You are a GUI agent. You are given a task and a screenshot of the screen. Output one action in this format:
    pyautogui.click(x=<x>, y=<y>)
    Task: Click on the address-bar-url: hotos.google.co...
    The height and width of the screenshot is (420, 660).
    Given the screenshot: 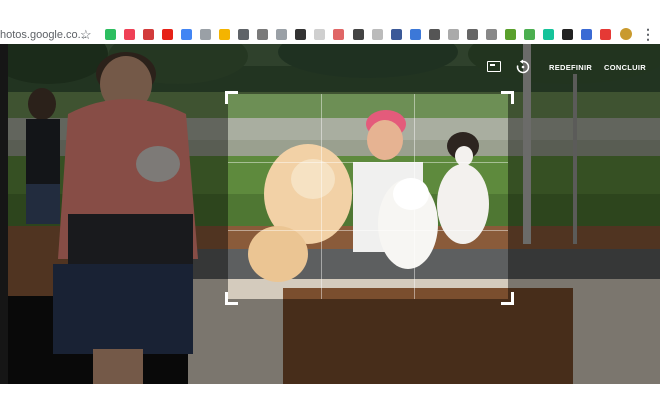 What is the action you would take?
    pyautogui.click(x=43, y=35)
    